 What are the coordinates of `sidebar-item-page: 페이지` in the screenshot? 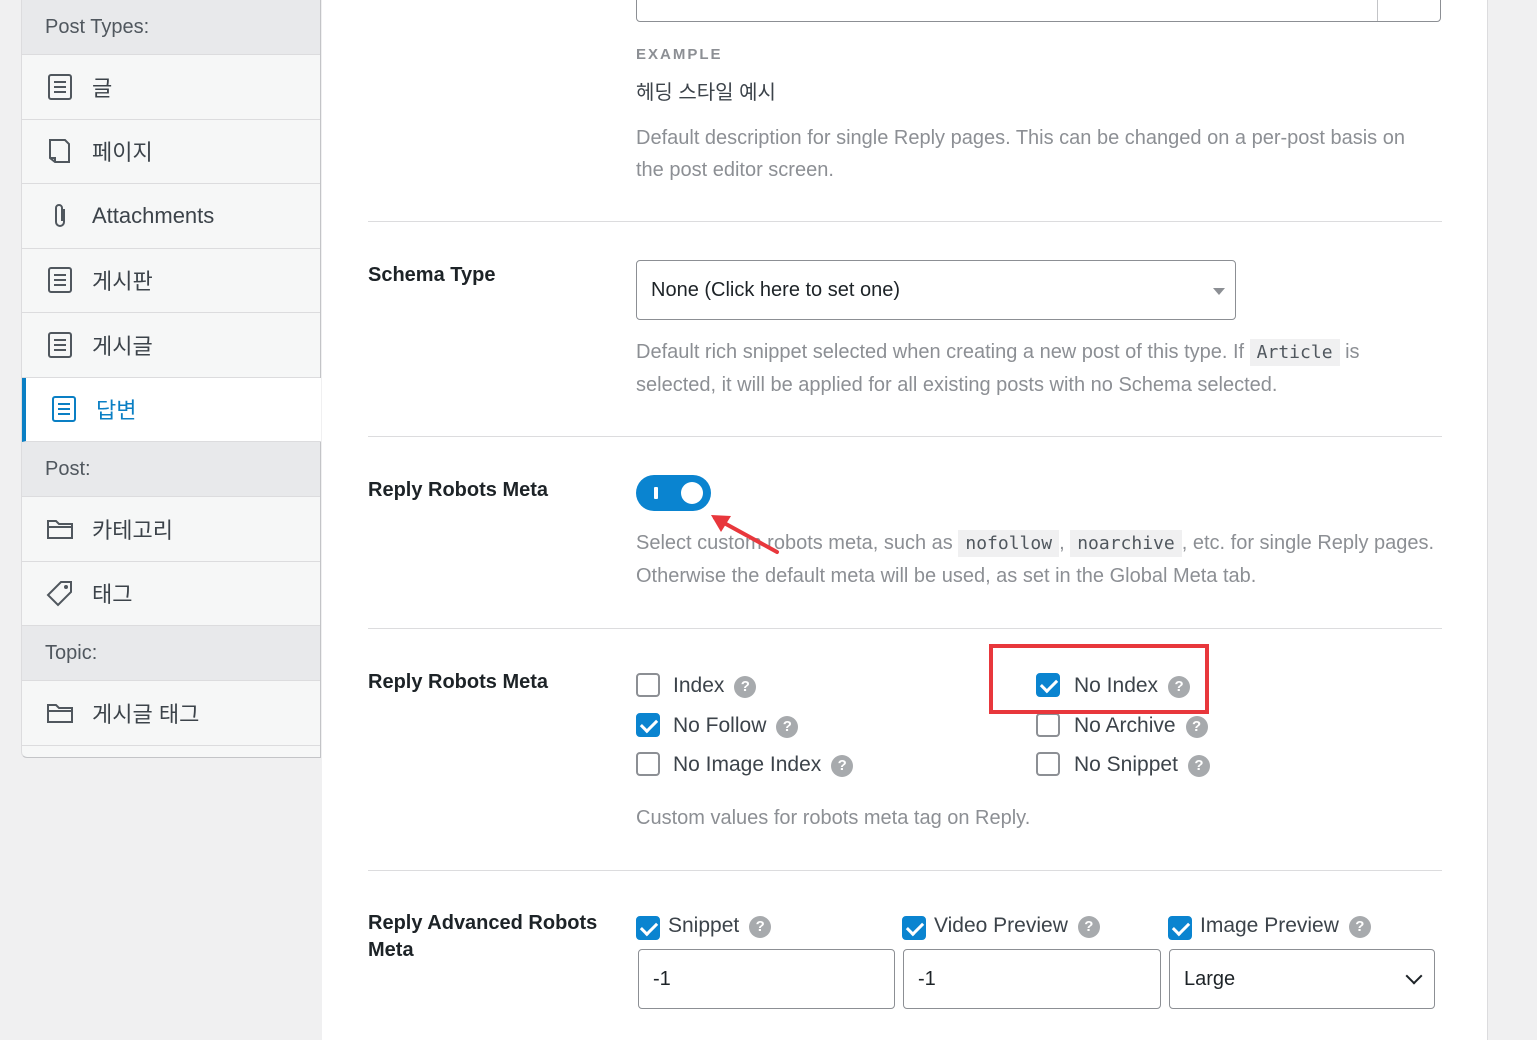 It's located at (171, 151).